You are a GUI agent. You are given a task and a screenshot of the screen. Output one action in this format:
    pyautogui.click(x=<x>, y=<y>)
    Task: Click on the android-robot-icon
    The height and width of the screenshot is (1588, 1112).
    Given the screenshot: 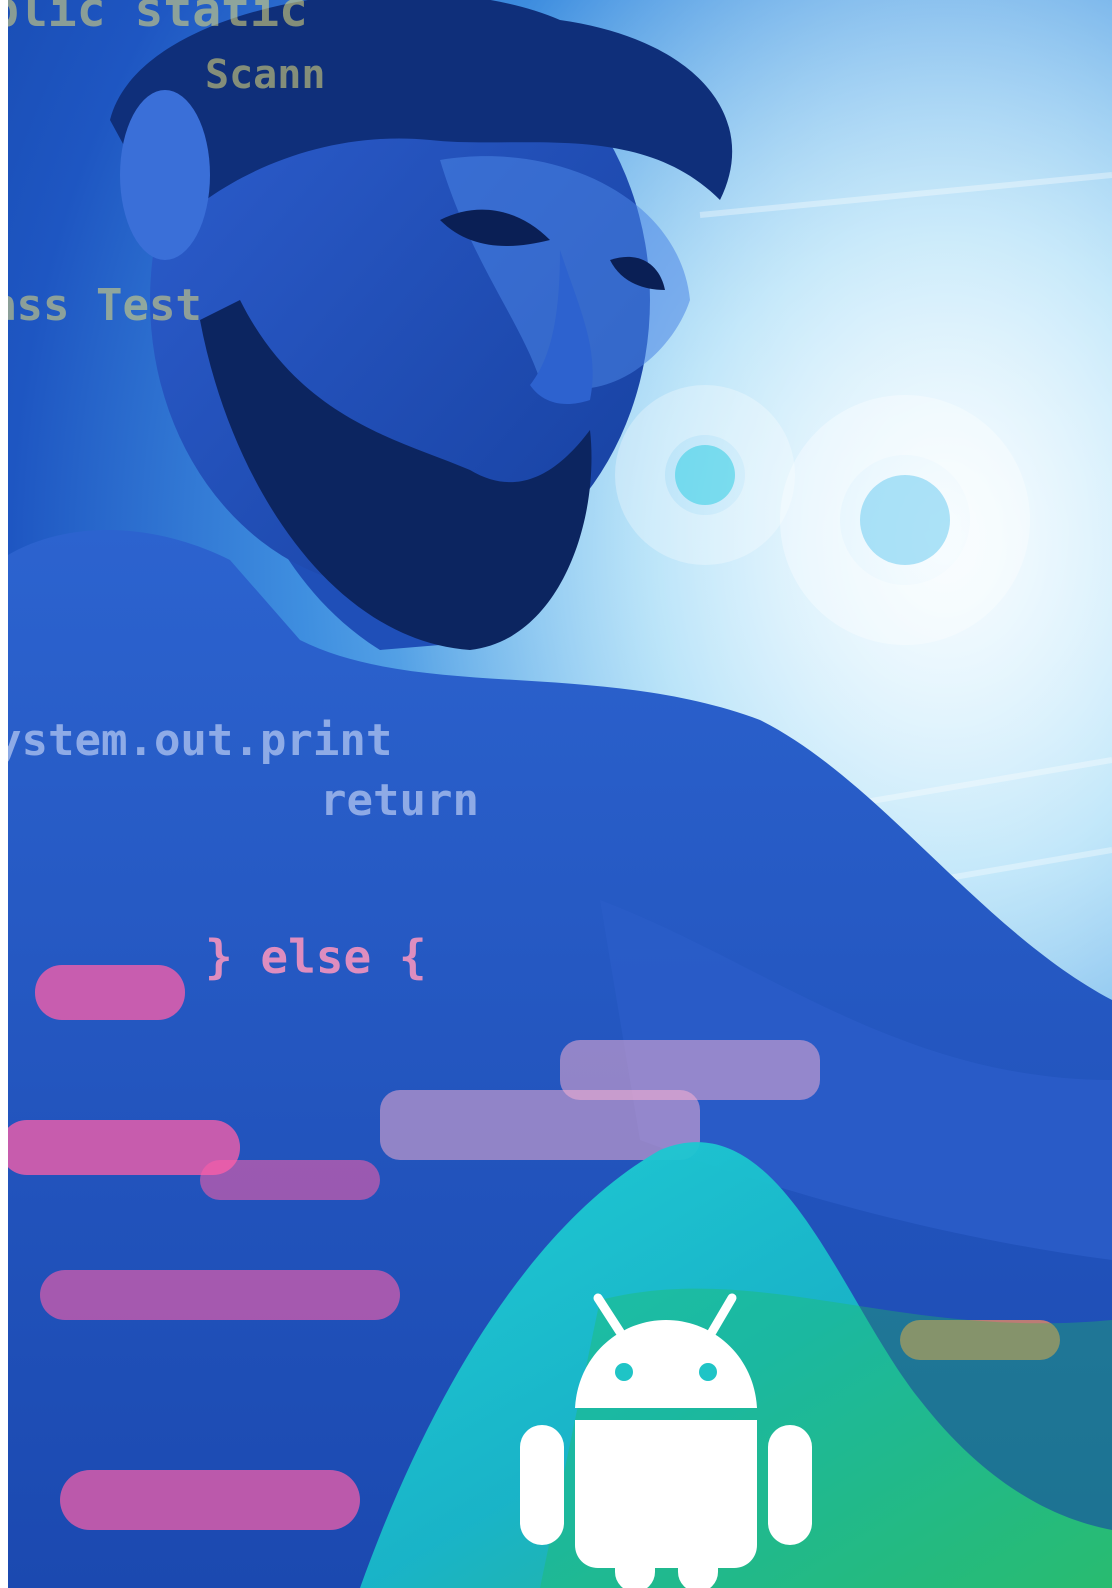 What is the action you would take?
    pyautogui.click(x=666, y=1440)
    